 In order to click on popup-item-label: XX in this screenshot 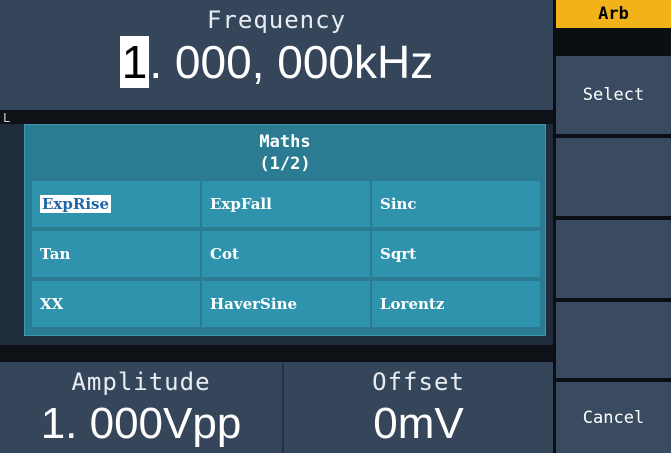, I will do `click(52, 304)`.